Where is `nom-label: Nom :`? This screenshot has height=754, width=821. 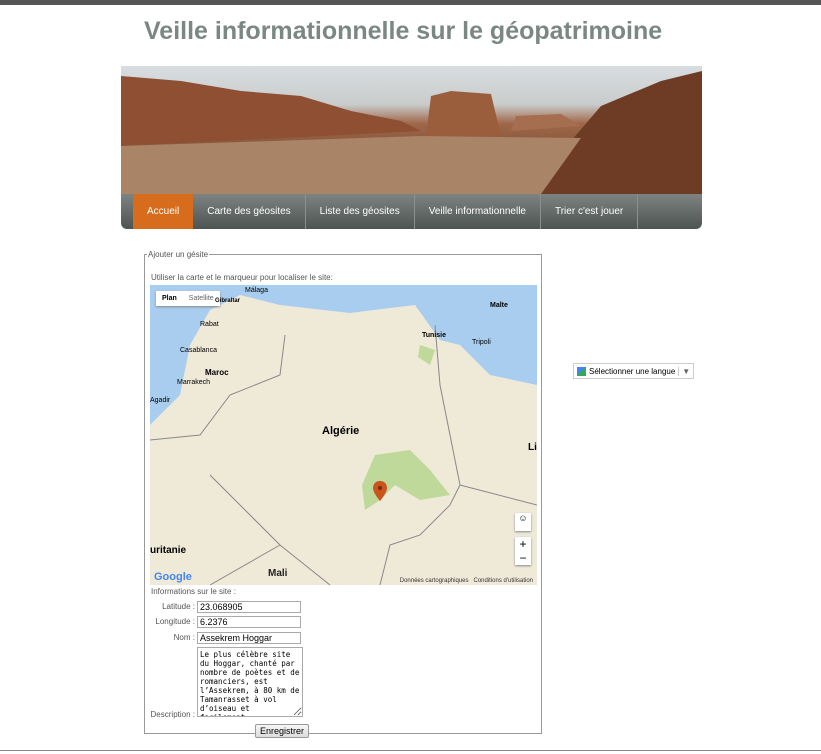 nom-label: Nom : is located at coordinates (184, 637).